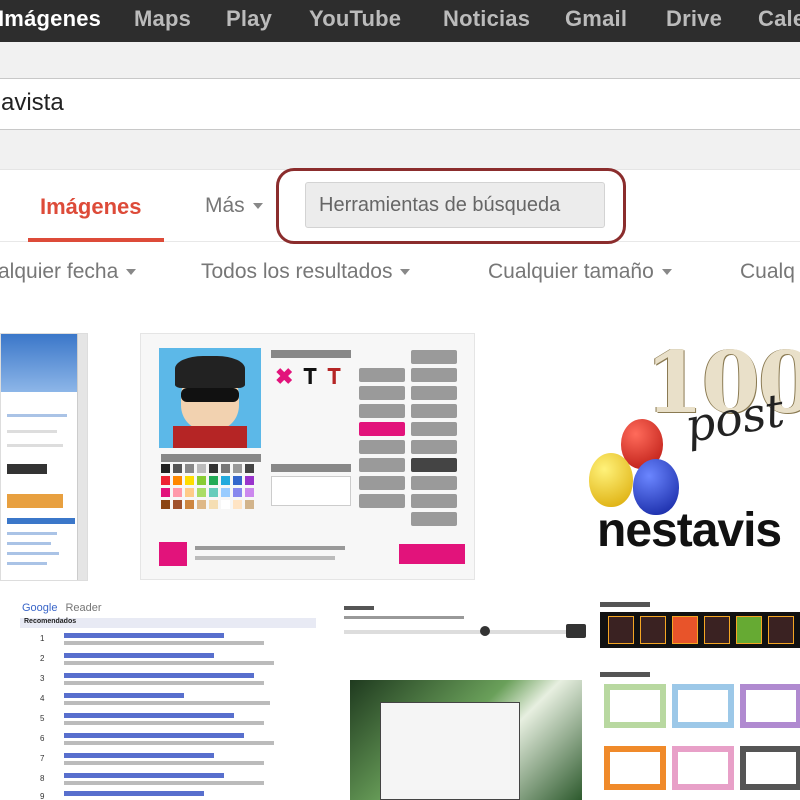 The height and width of the screenshot is (800, 800). What do you see at coordinates (311, 491) in the screenshot?
I see `edit-box` at bounding box center [311, 491].